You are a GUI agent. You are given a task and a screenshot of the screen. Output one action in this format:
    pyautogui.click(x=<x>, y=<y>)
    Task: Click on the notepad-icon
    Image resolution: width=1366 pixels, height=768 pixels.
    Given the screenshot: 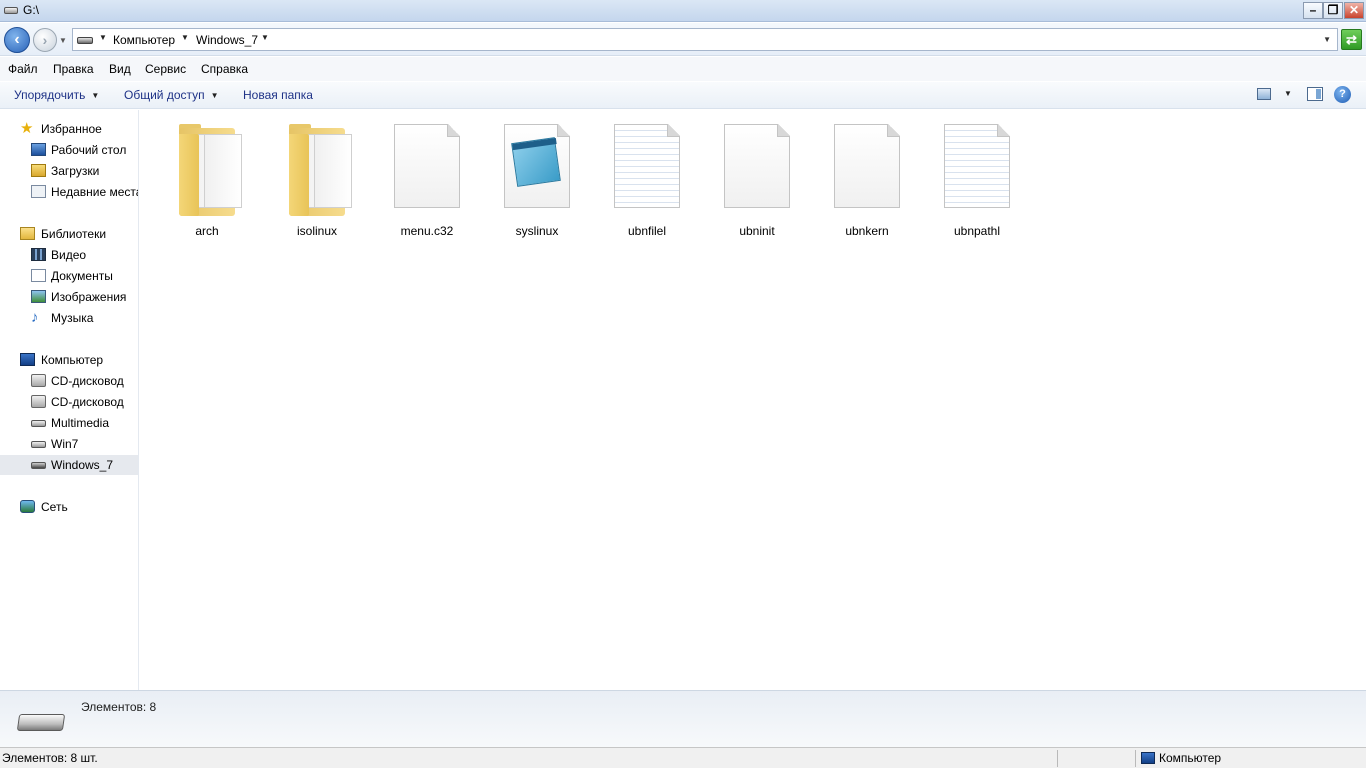 What is the action you would take?
    pyautogui.click(x=536, y=162)
    